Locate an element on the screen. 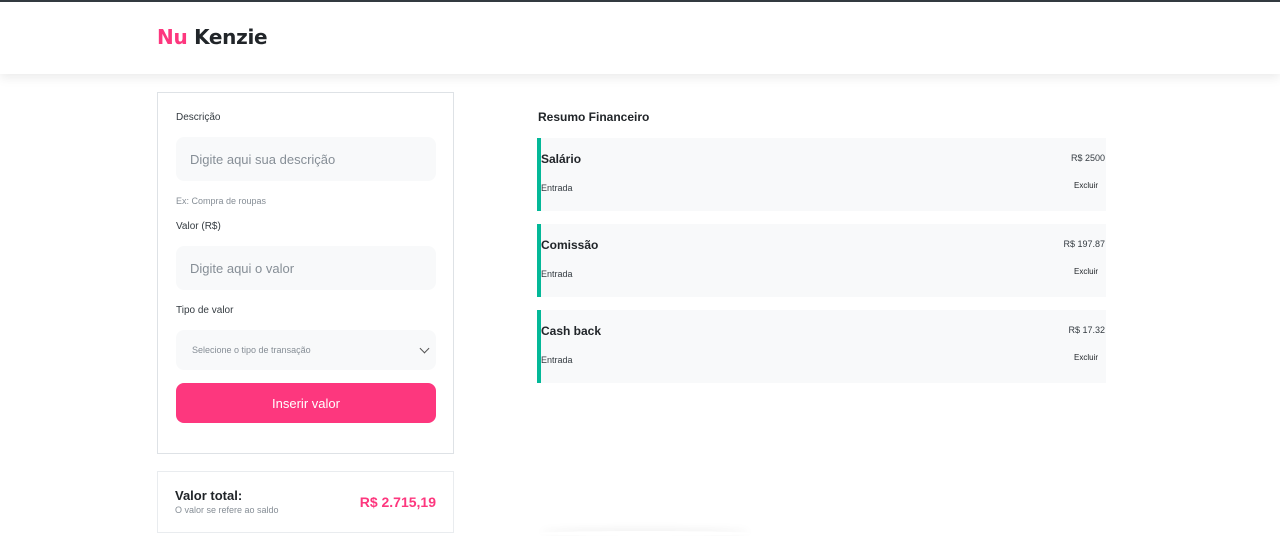  logo: Nu Kenzie is located at coordinates (212, 37).